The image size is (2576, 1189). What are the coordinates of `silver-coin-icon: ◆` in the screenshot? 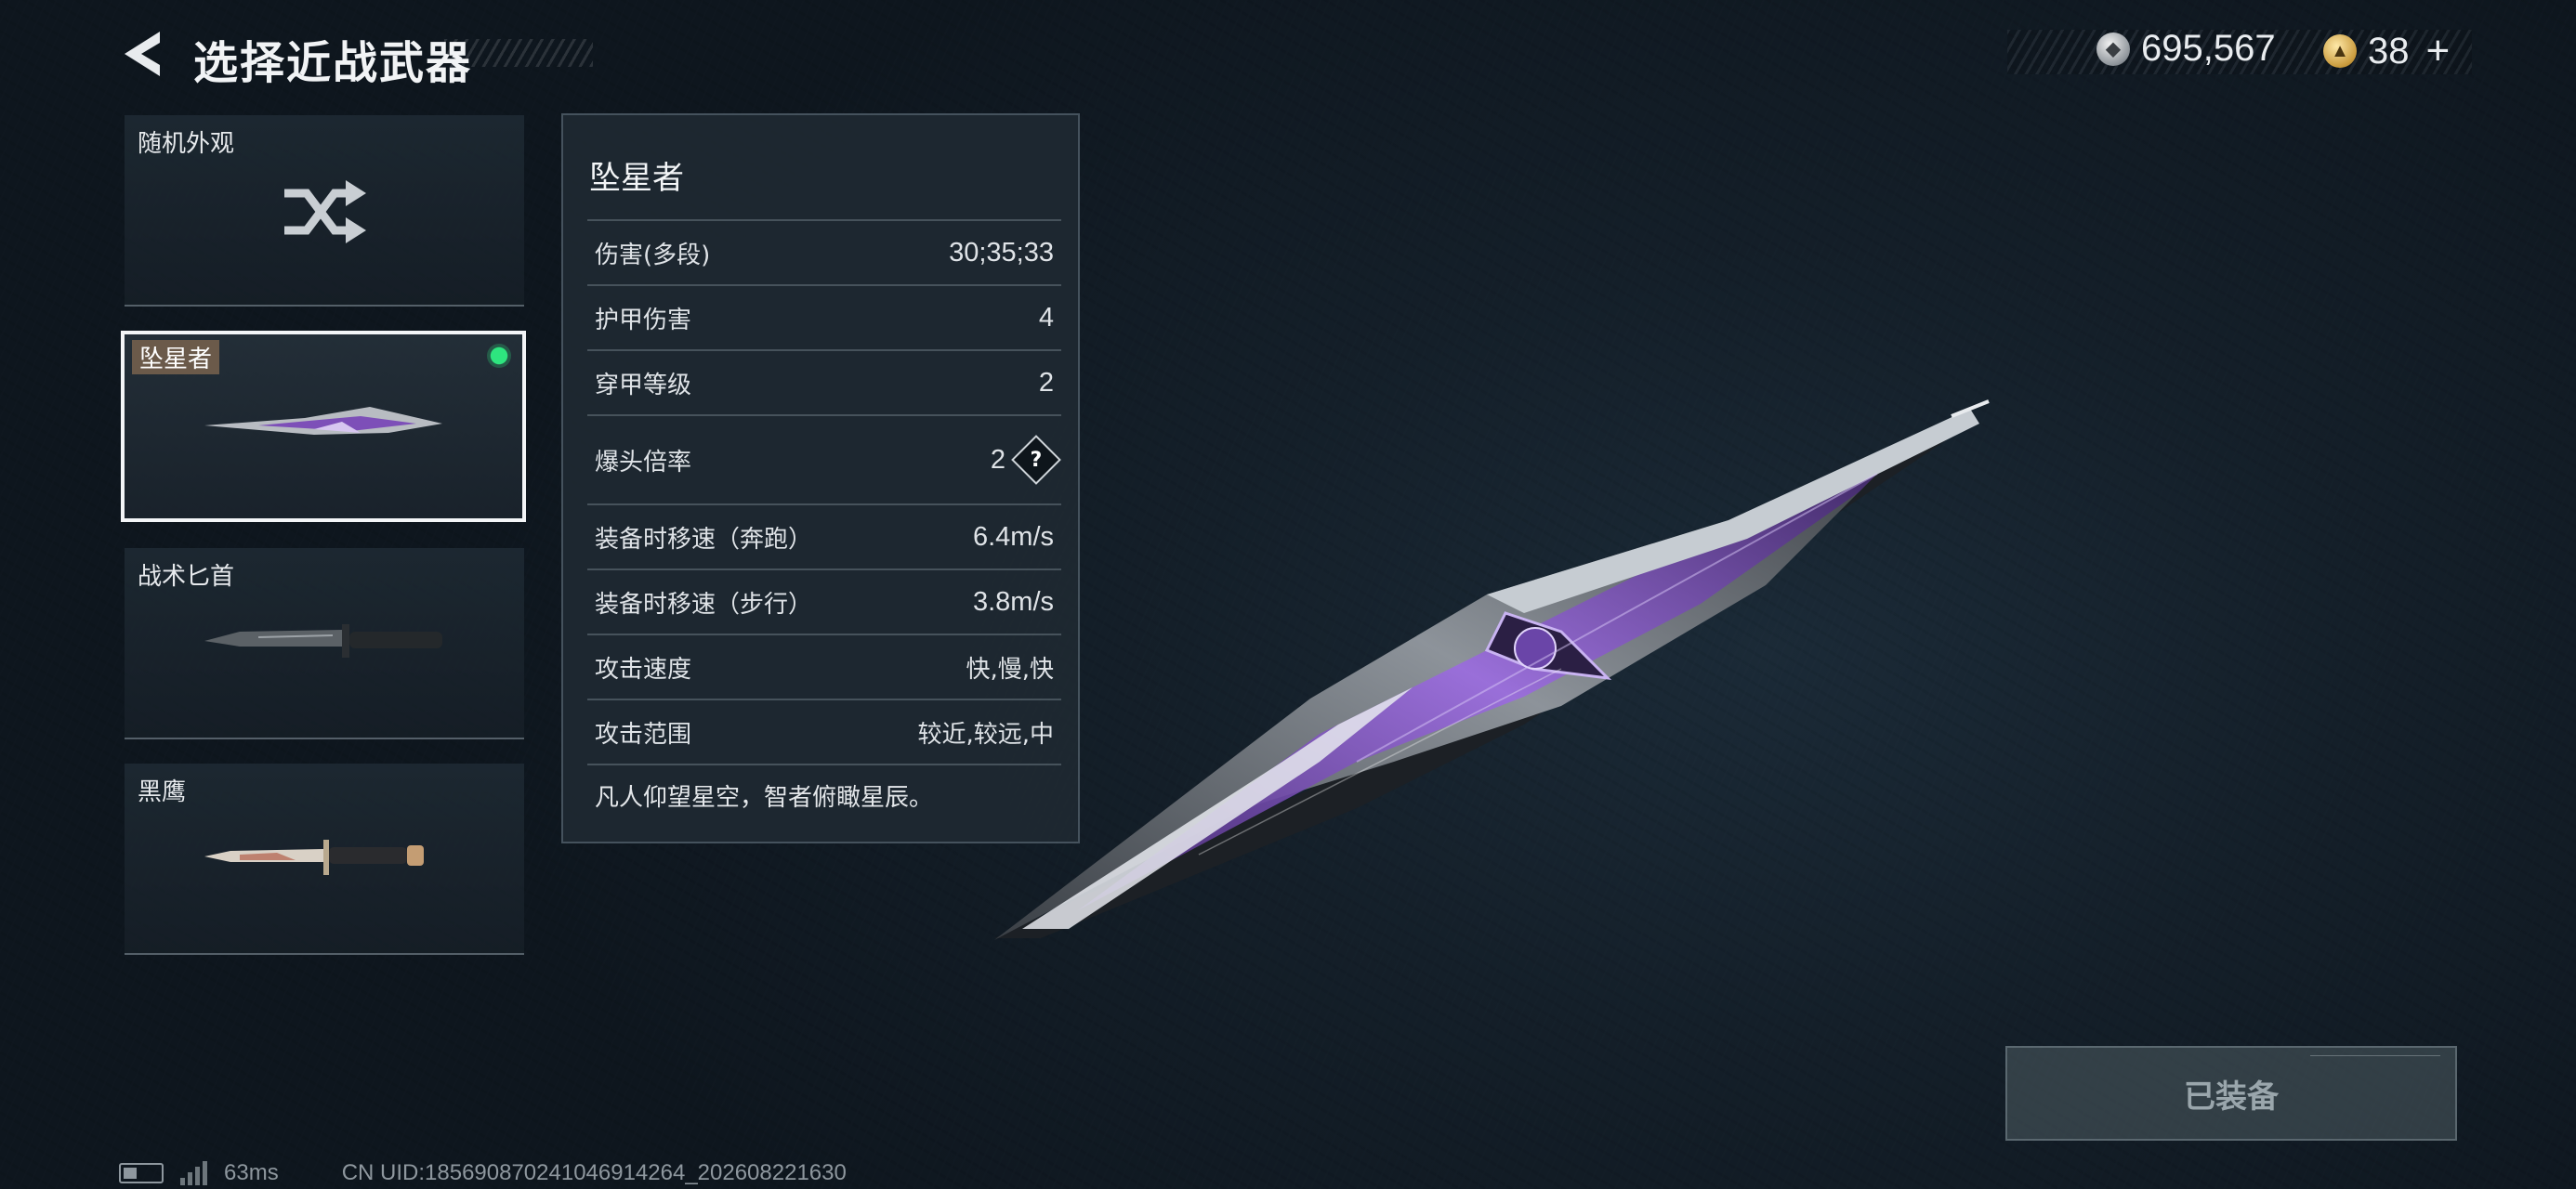 It's located at (2113, 49).